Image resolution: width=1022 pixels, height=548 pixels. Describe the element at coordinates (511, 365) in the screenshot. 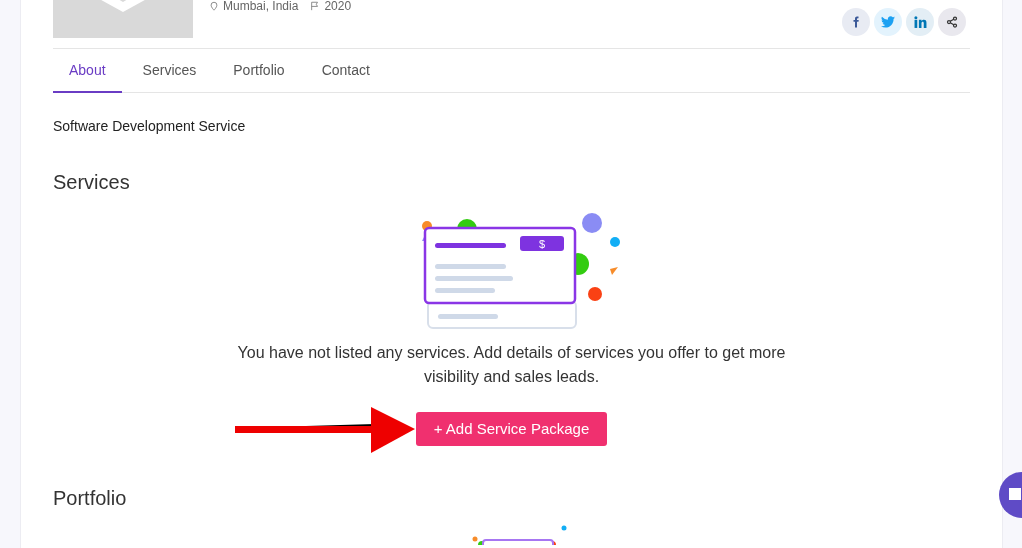

I see `empty-state-message: You have not listed any services. Add details of services you offer to get more visibility and sales leads.` at that location.